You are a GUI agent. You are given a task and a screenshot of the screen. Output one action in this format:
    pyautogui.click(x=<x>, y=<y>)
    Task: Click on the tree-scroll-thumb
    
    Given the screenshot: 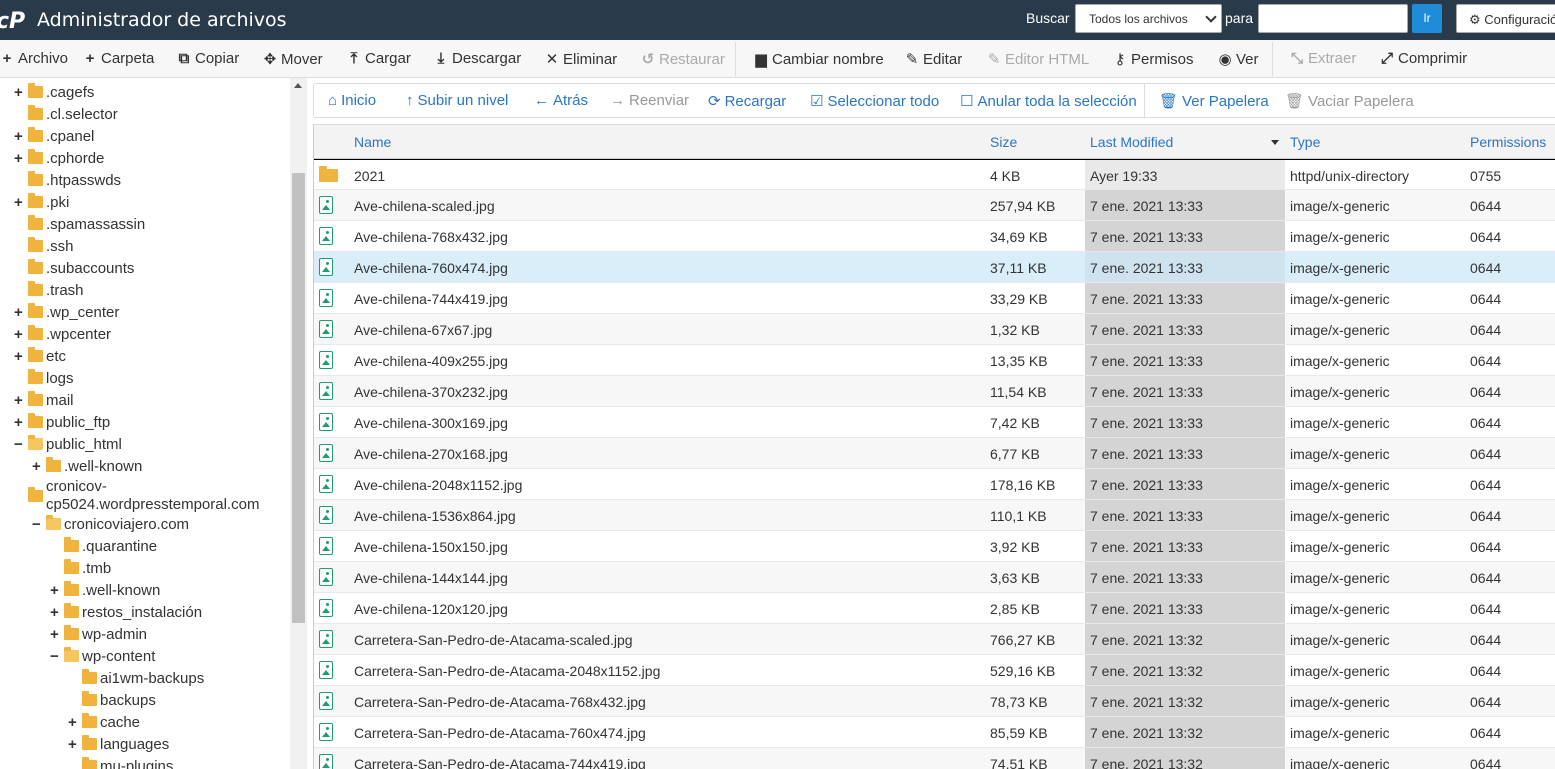 What is the action you would take?
    pyautogui.click(x=298, y=398)
    